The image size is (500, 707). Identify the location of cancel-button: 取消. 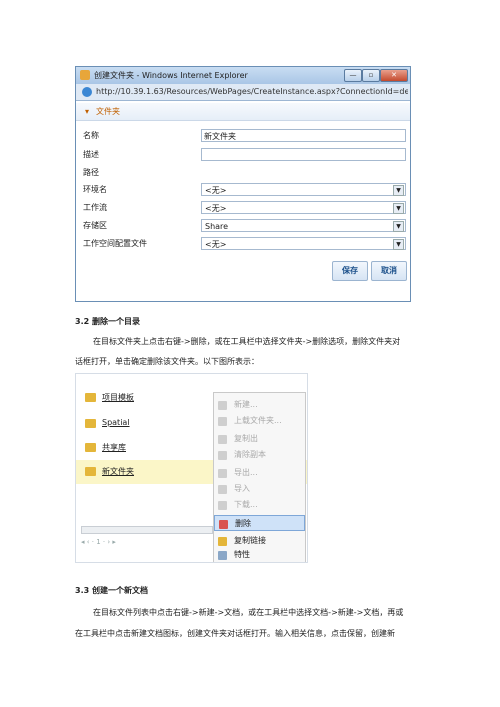
(389, 271).